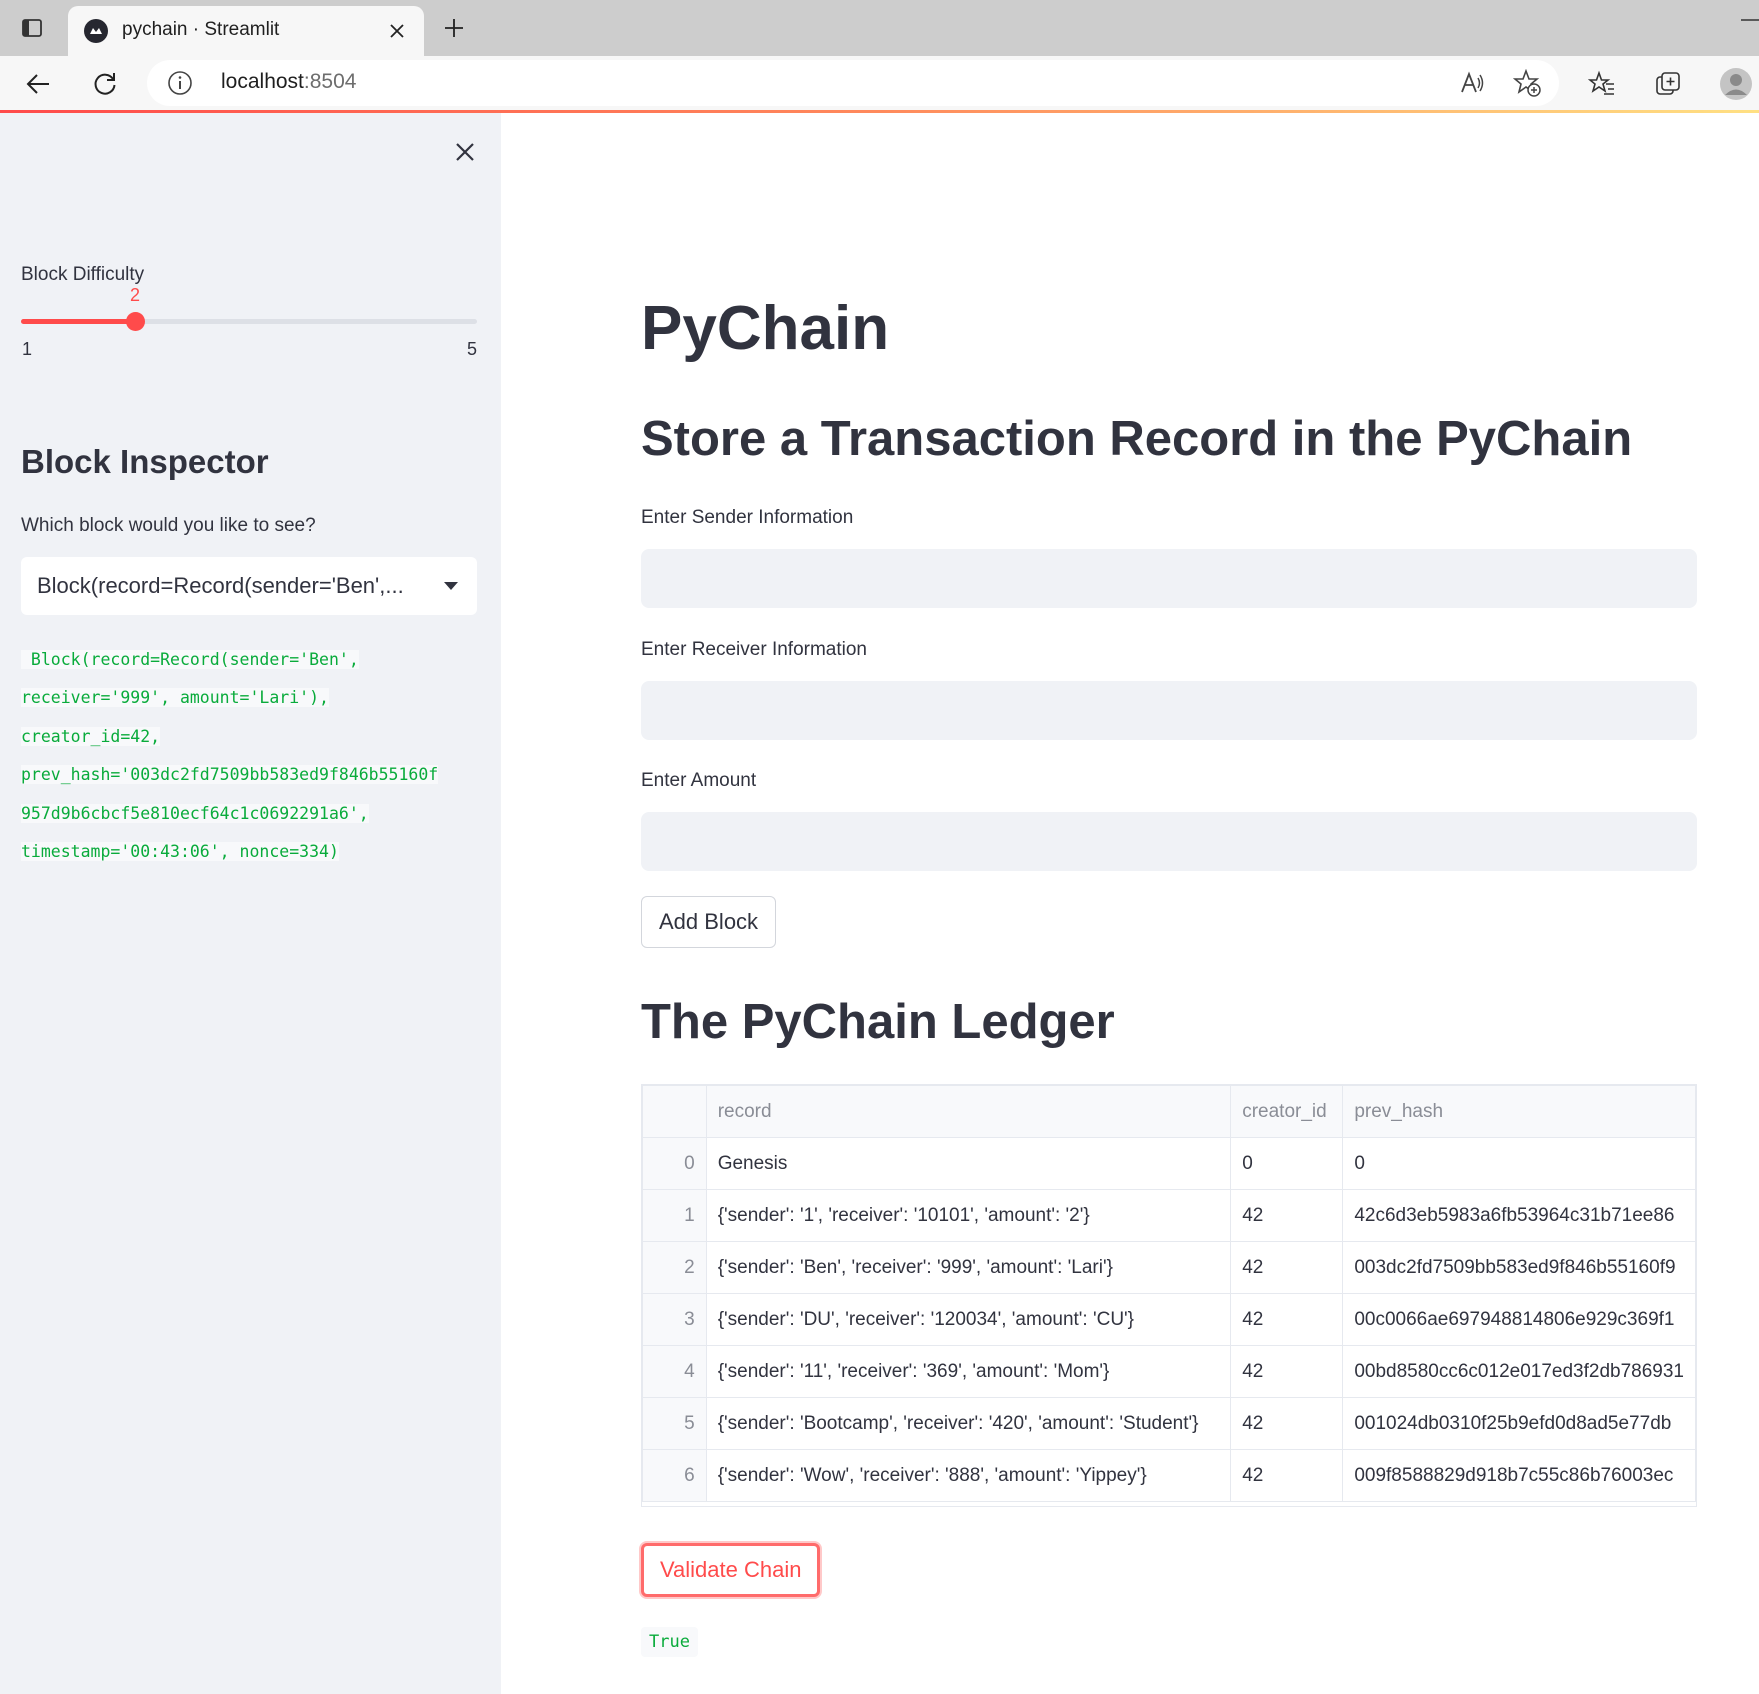  What do you see at coordinates (1602, 84) in the screenshot?
I see `favorites-icon` at bounding box center [1602, 84].